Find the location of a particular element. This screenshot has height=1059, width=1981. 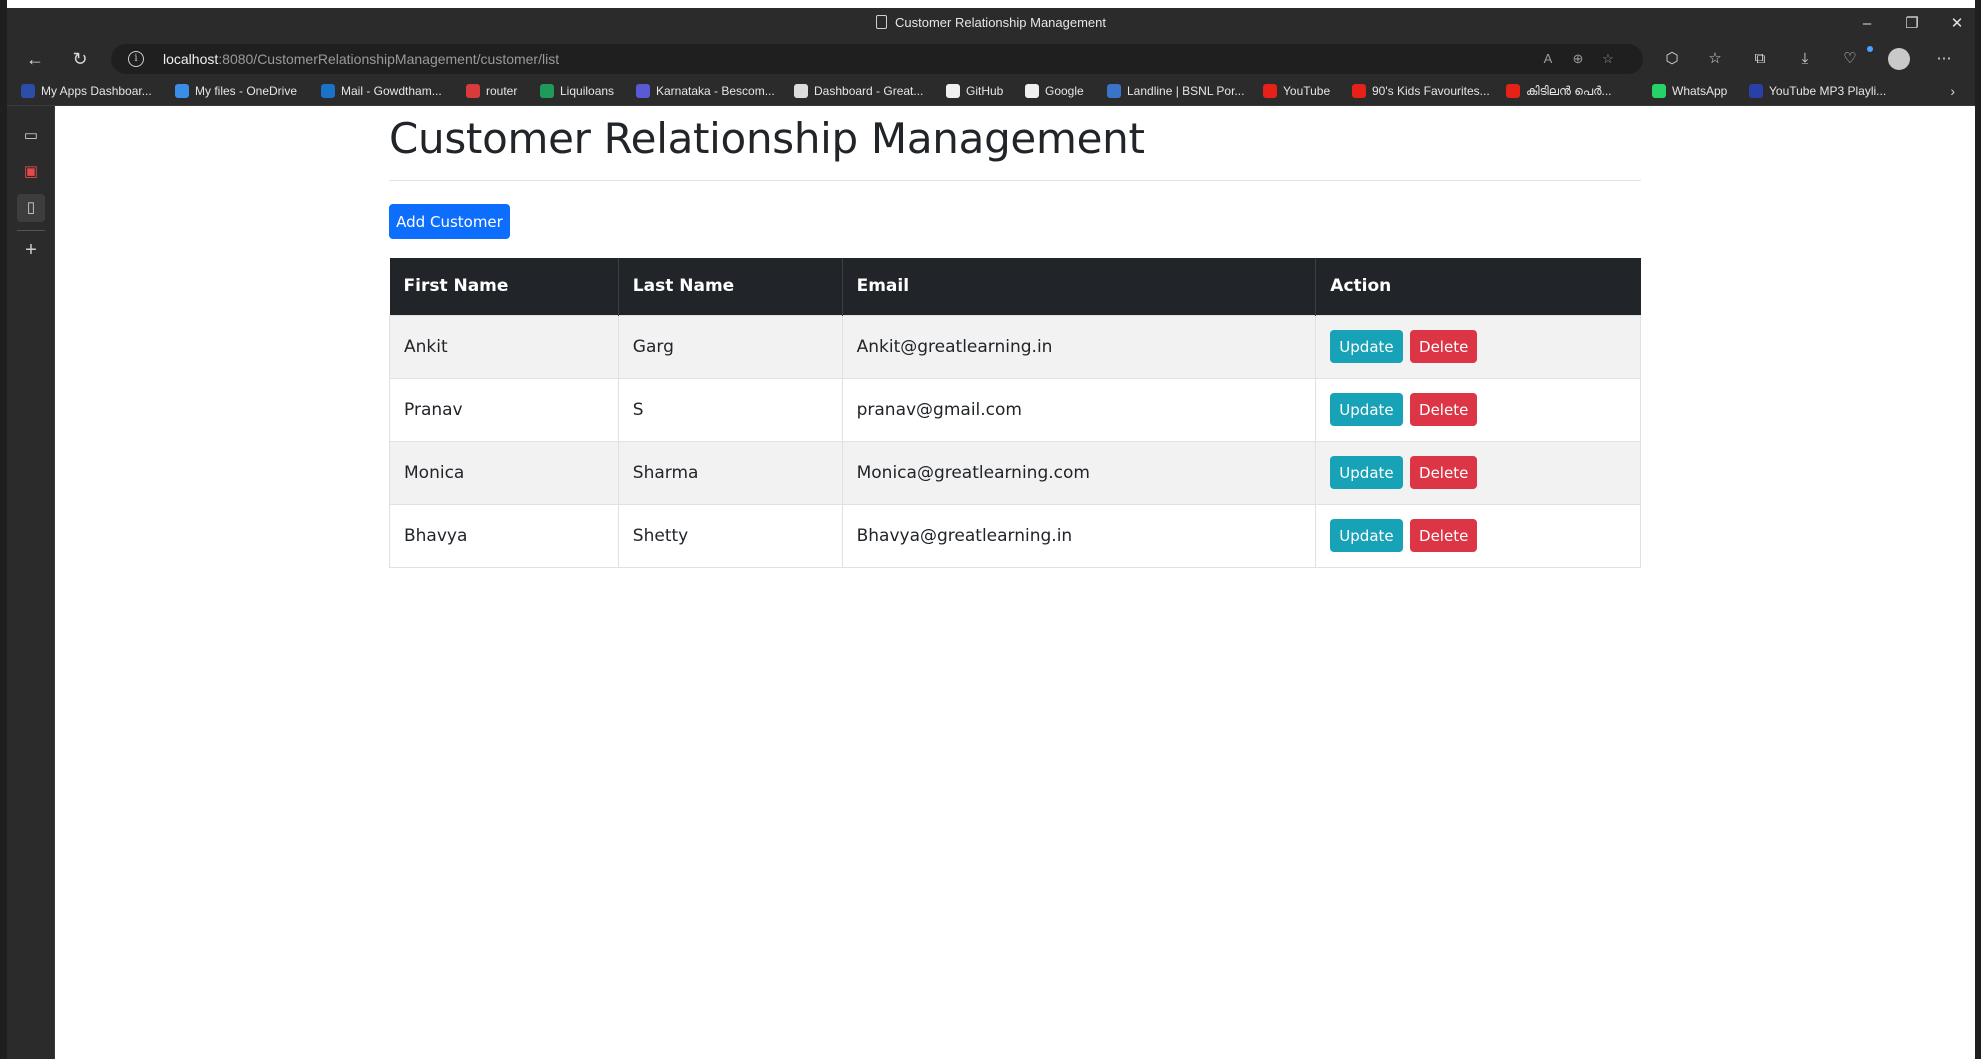

favorite-add-icon: ☆ is located at coordinates (1608, 59).